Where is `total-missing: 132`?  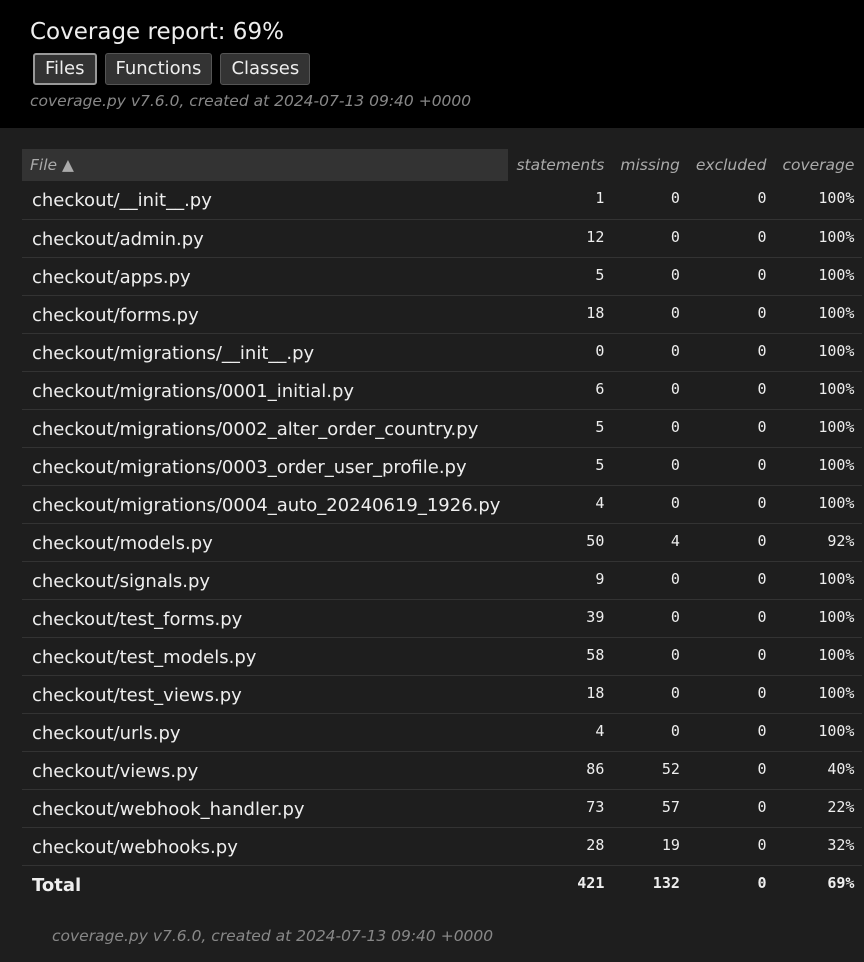 total-missing: 132 is located at coordinates (666, 882).